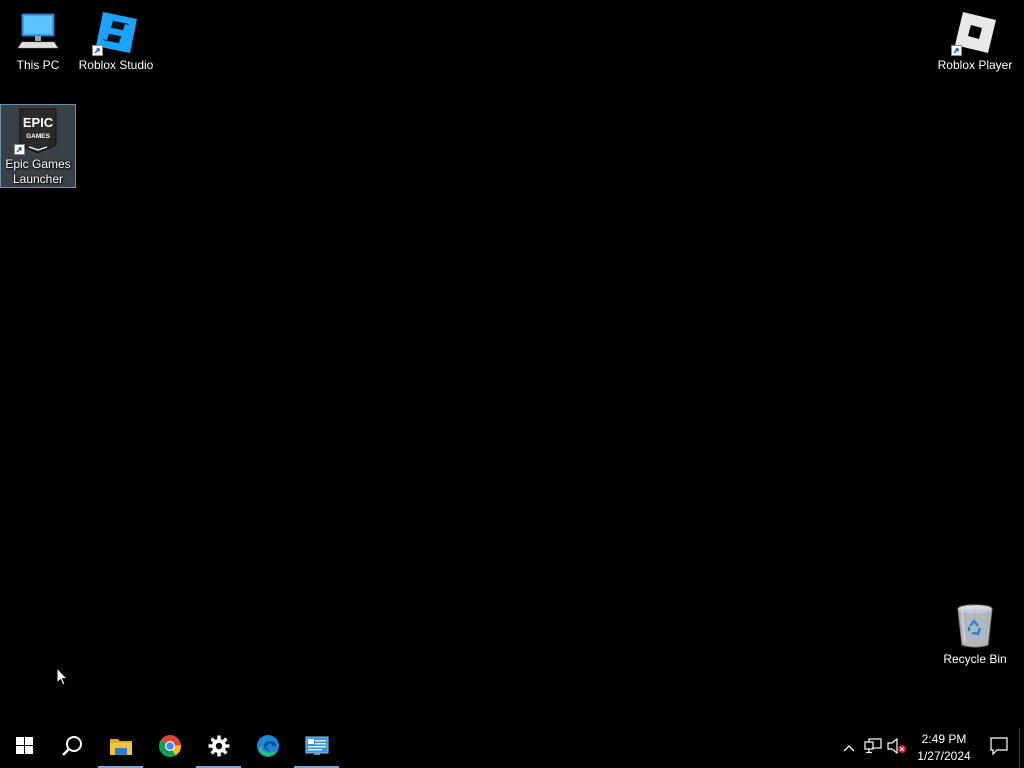  I want to click on action-center-icon, so click(999, 748).